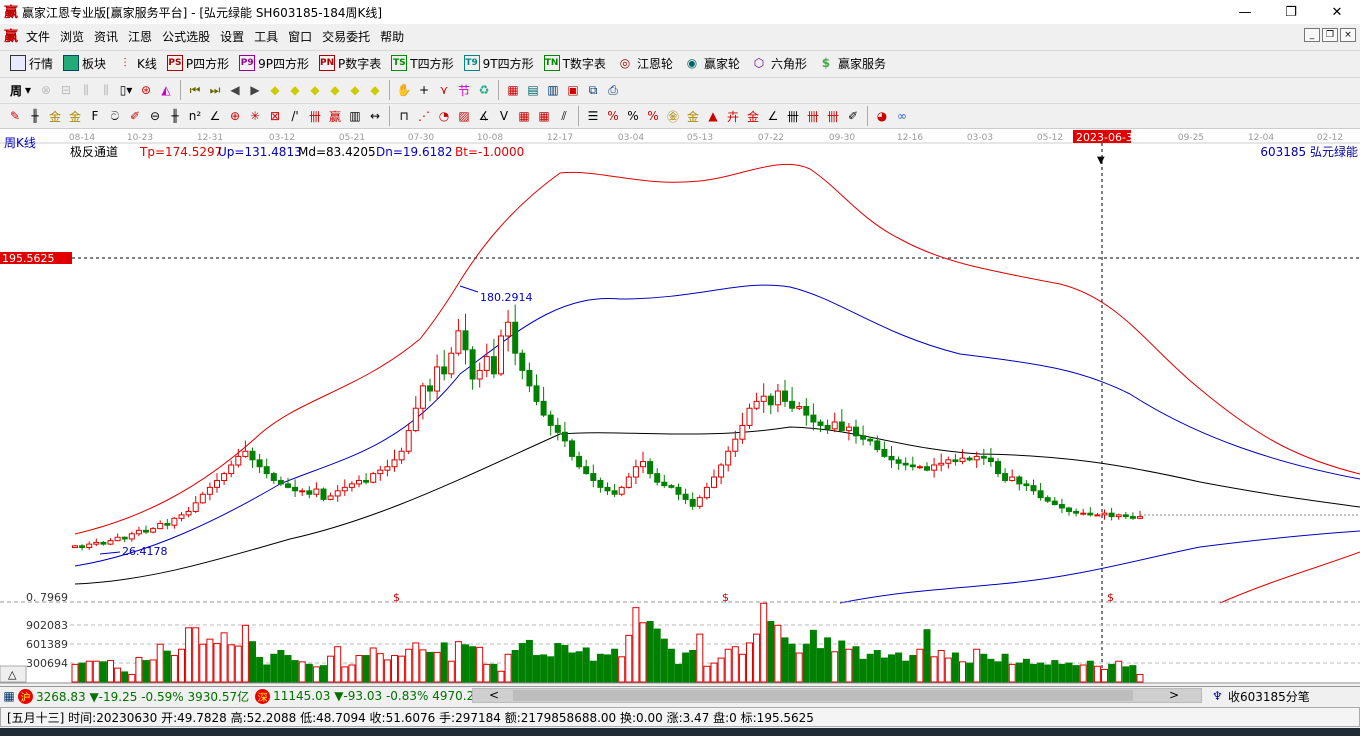  What do you see at coordinates (136, 63) in the screenshot?
I see `toolbar-kline: ⫶ K线` at bounding box center [136, 63].